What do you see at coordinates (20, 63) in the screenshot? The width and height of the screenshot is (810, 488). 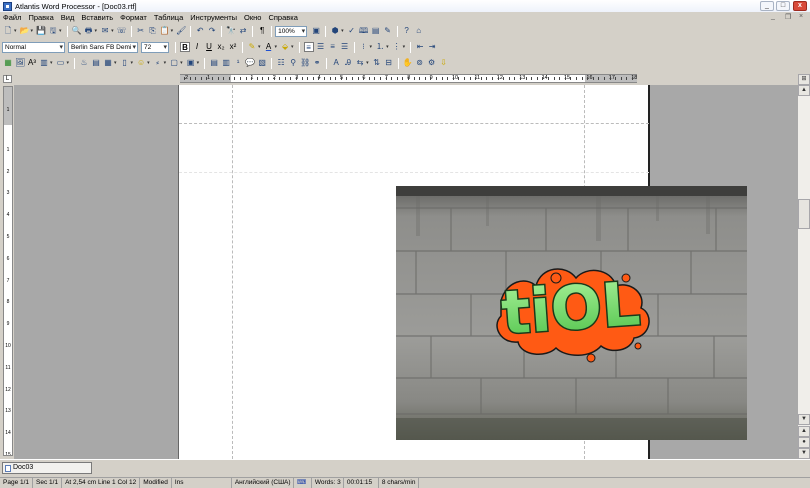 I see `insert-picture-icon: 🖼` at bounding box center [20, 63].